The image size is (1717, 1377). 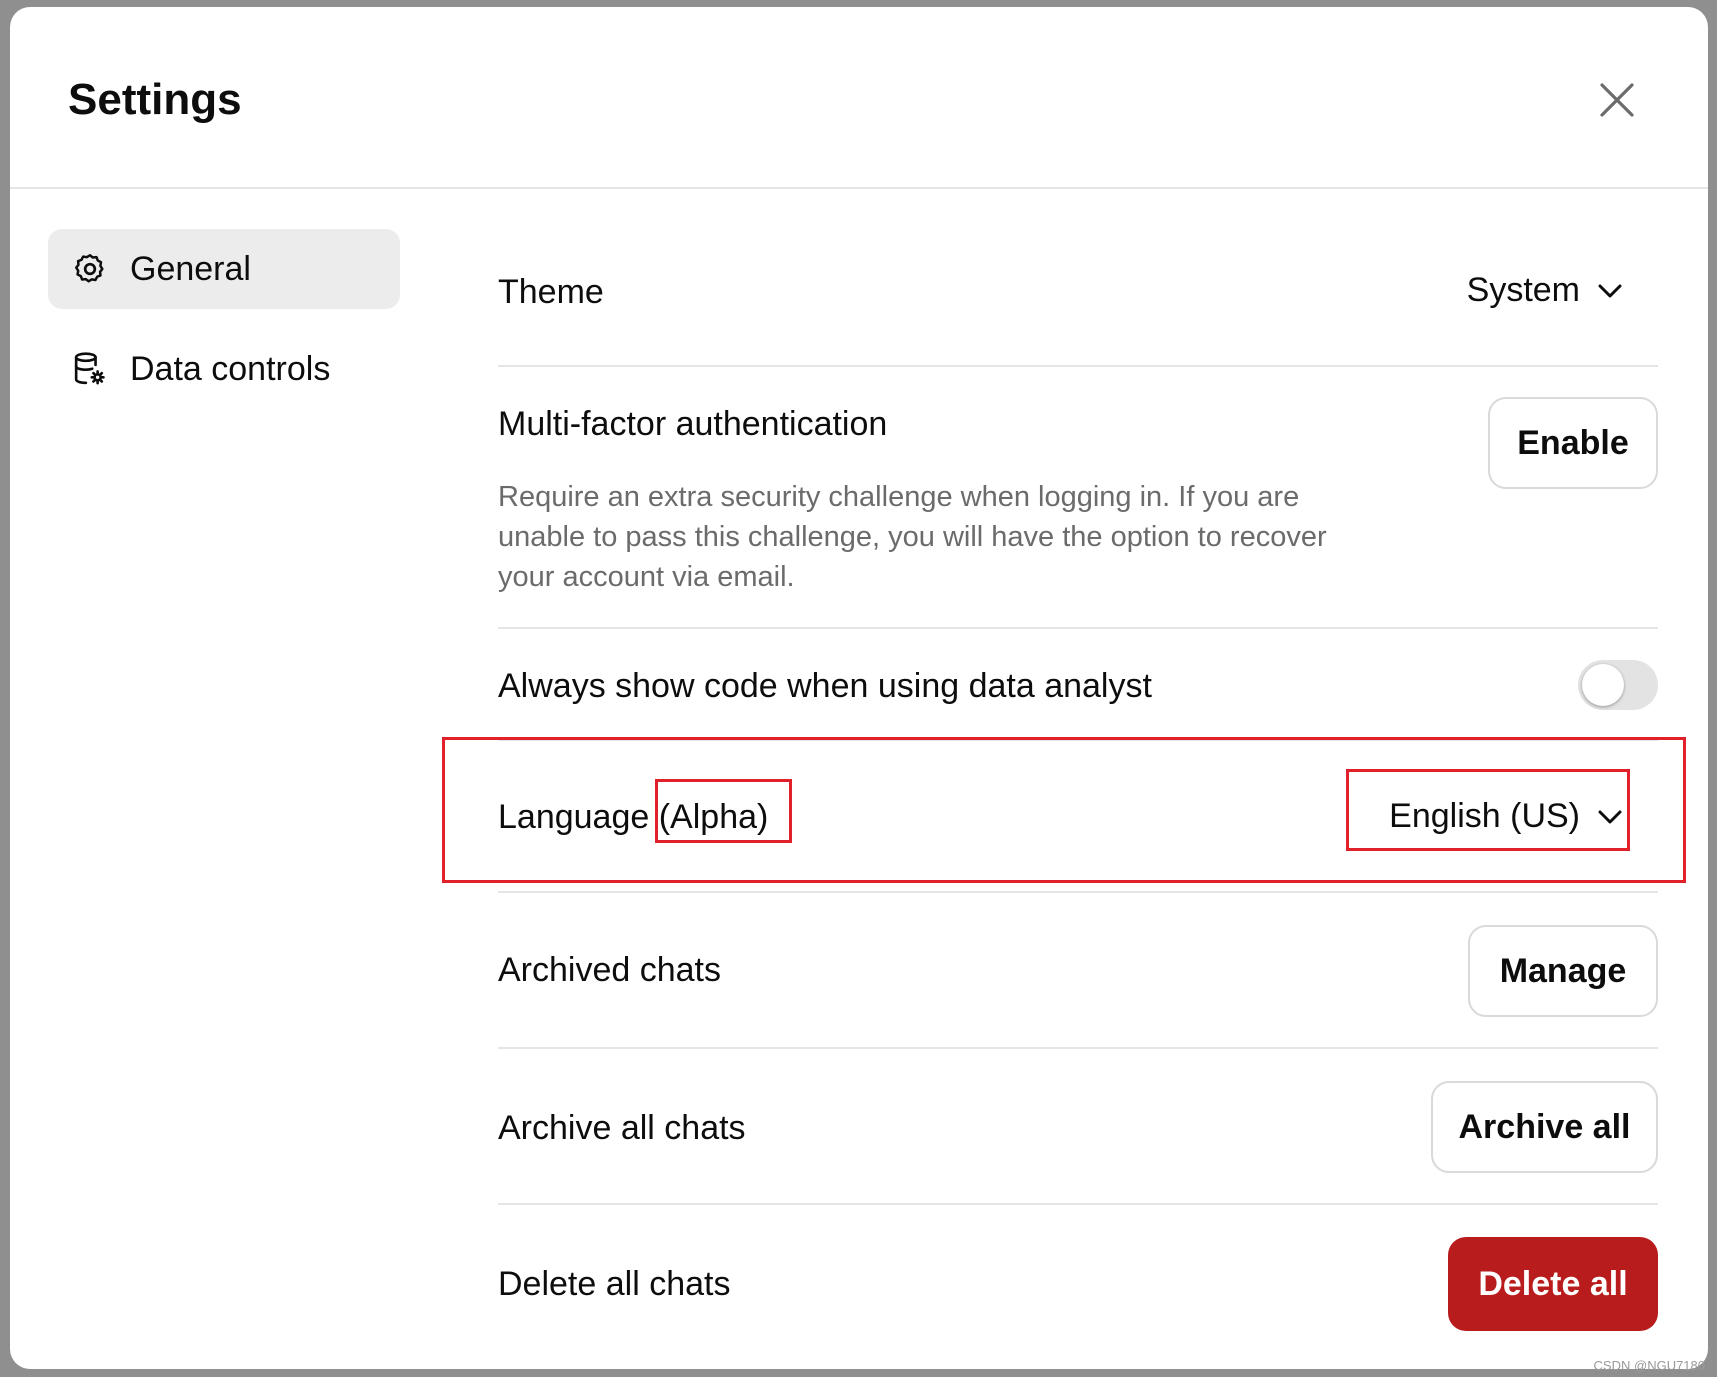 What do you see at coordinates (693, 424) in the screenshot?
I see `mfa-label: Multi-factor authentication` at bounding box center [693, 424].